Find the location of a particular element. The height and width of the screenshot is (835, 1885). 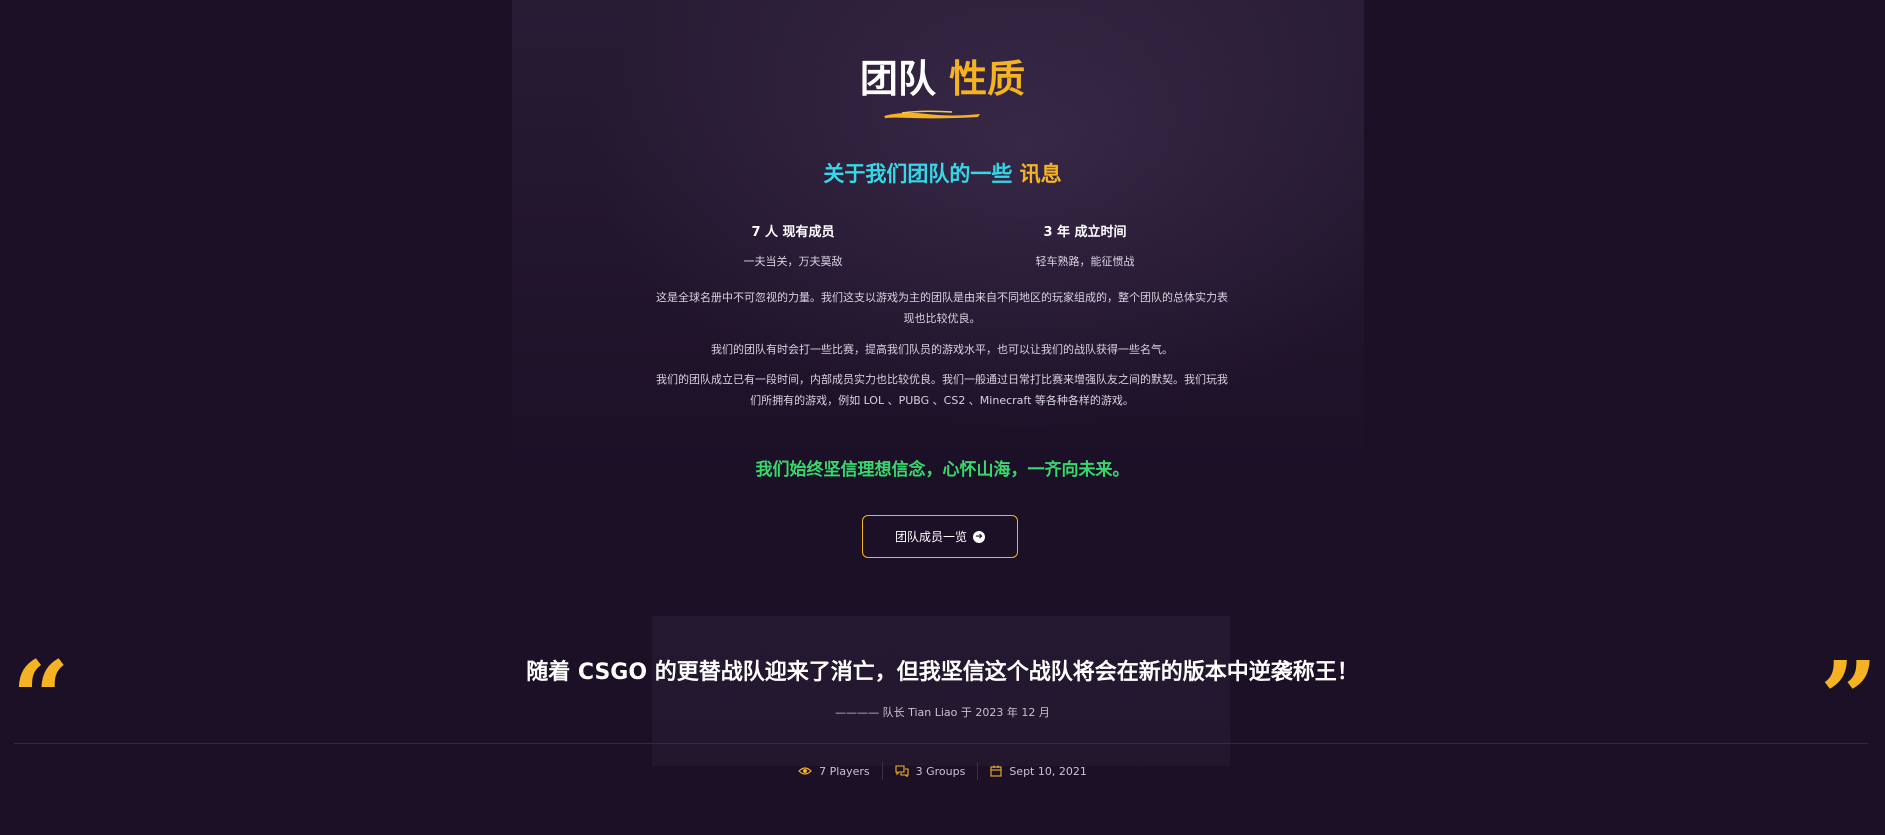

stat-members-head: 7 人 现有成员 is located at coordinates (793, 232).